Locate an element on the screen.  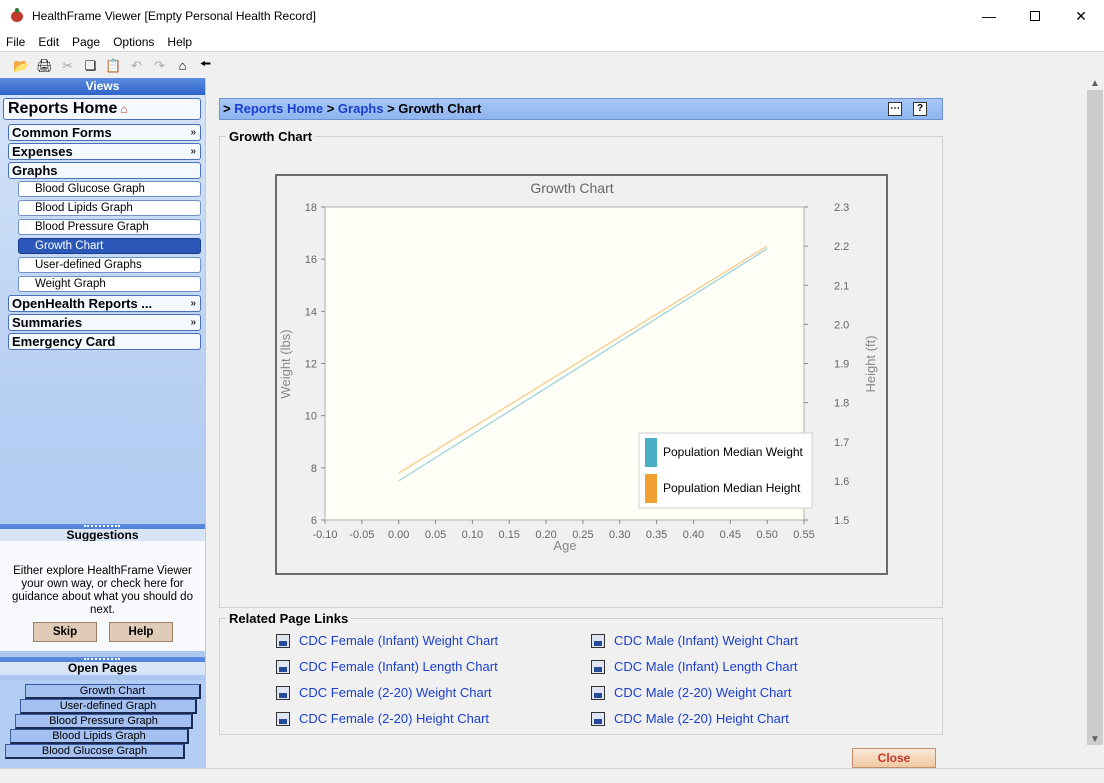
related-title: Related Page Links is located at coordinates (289, 618).